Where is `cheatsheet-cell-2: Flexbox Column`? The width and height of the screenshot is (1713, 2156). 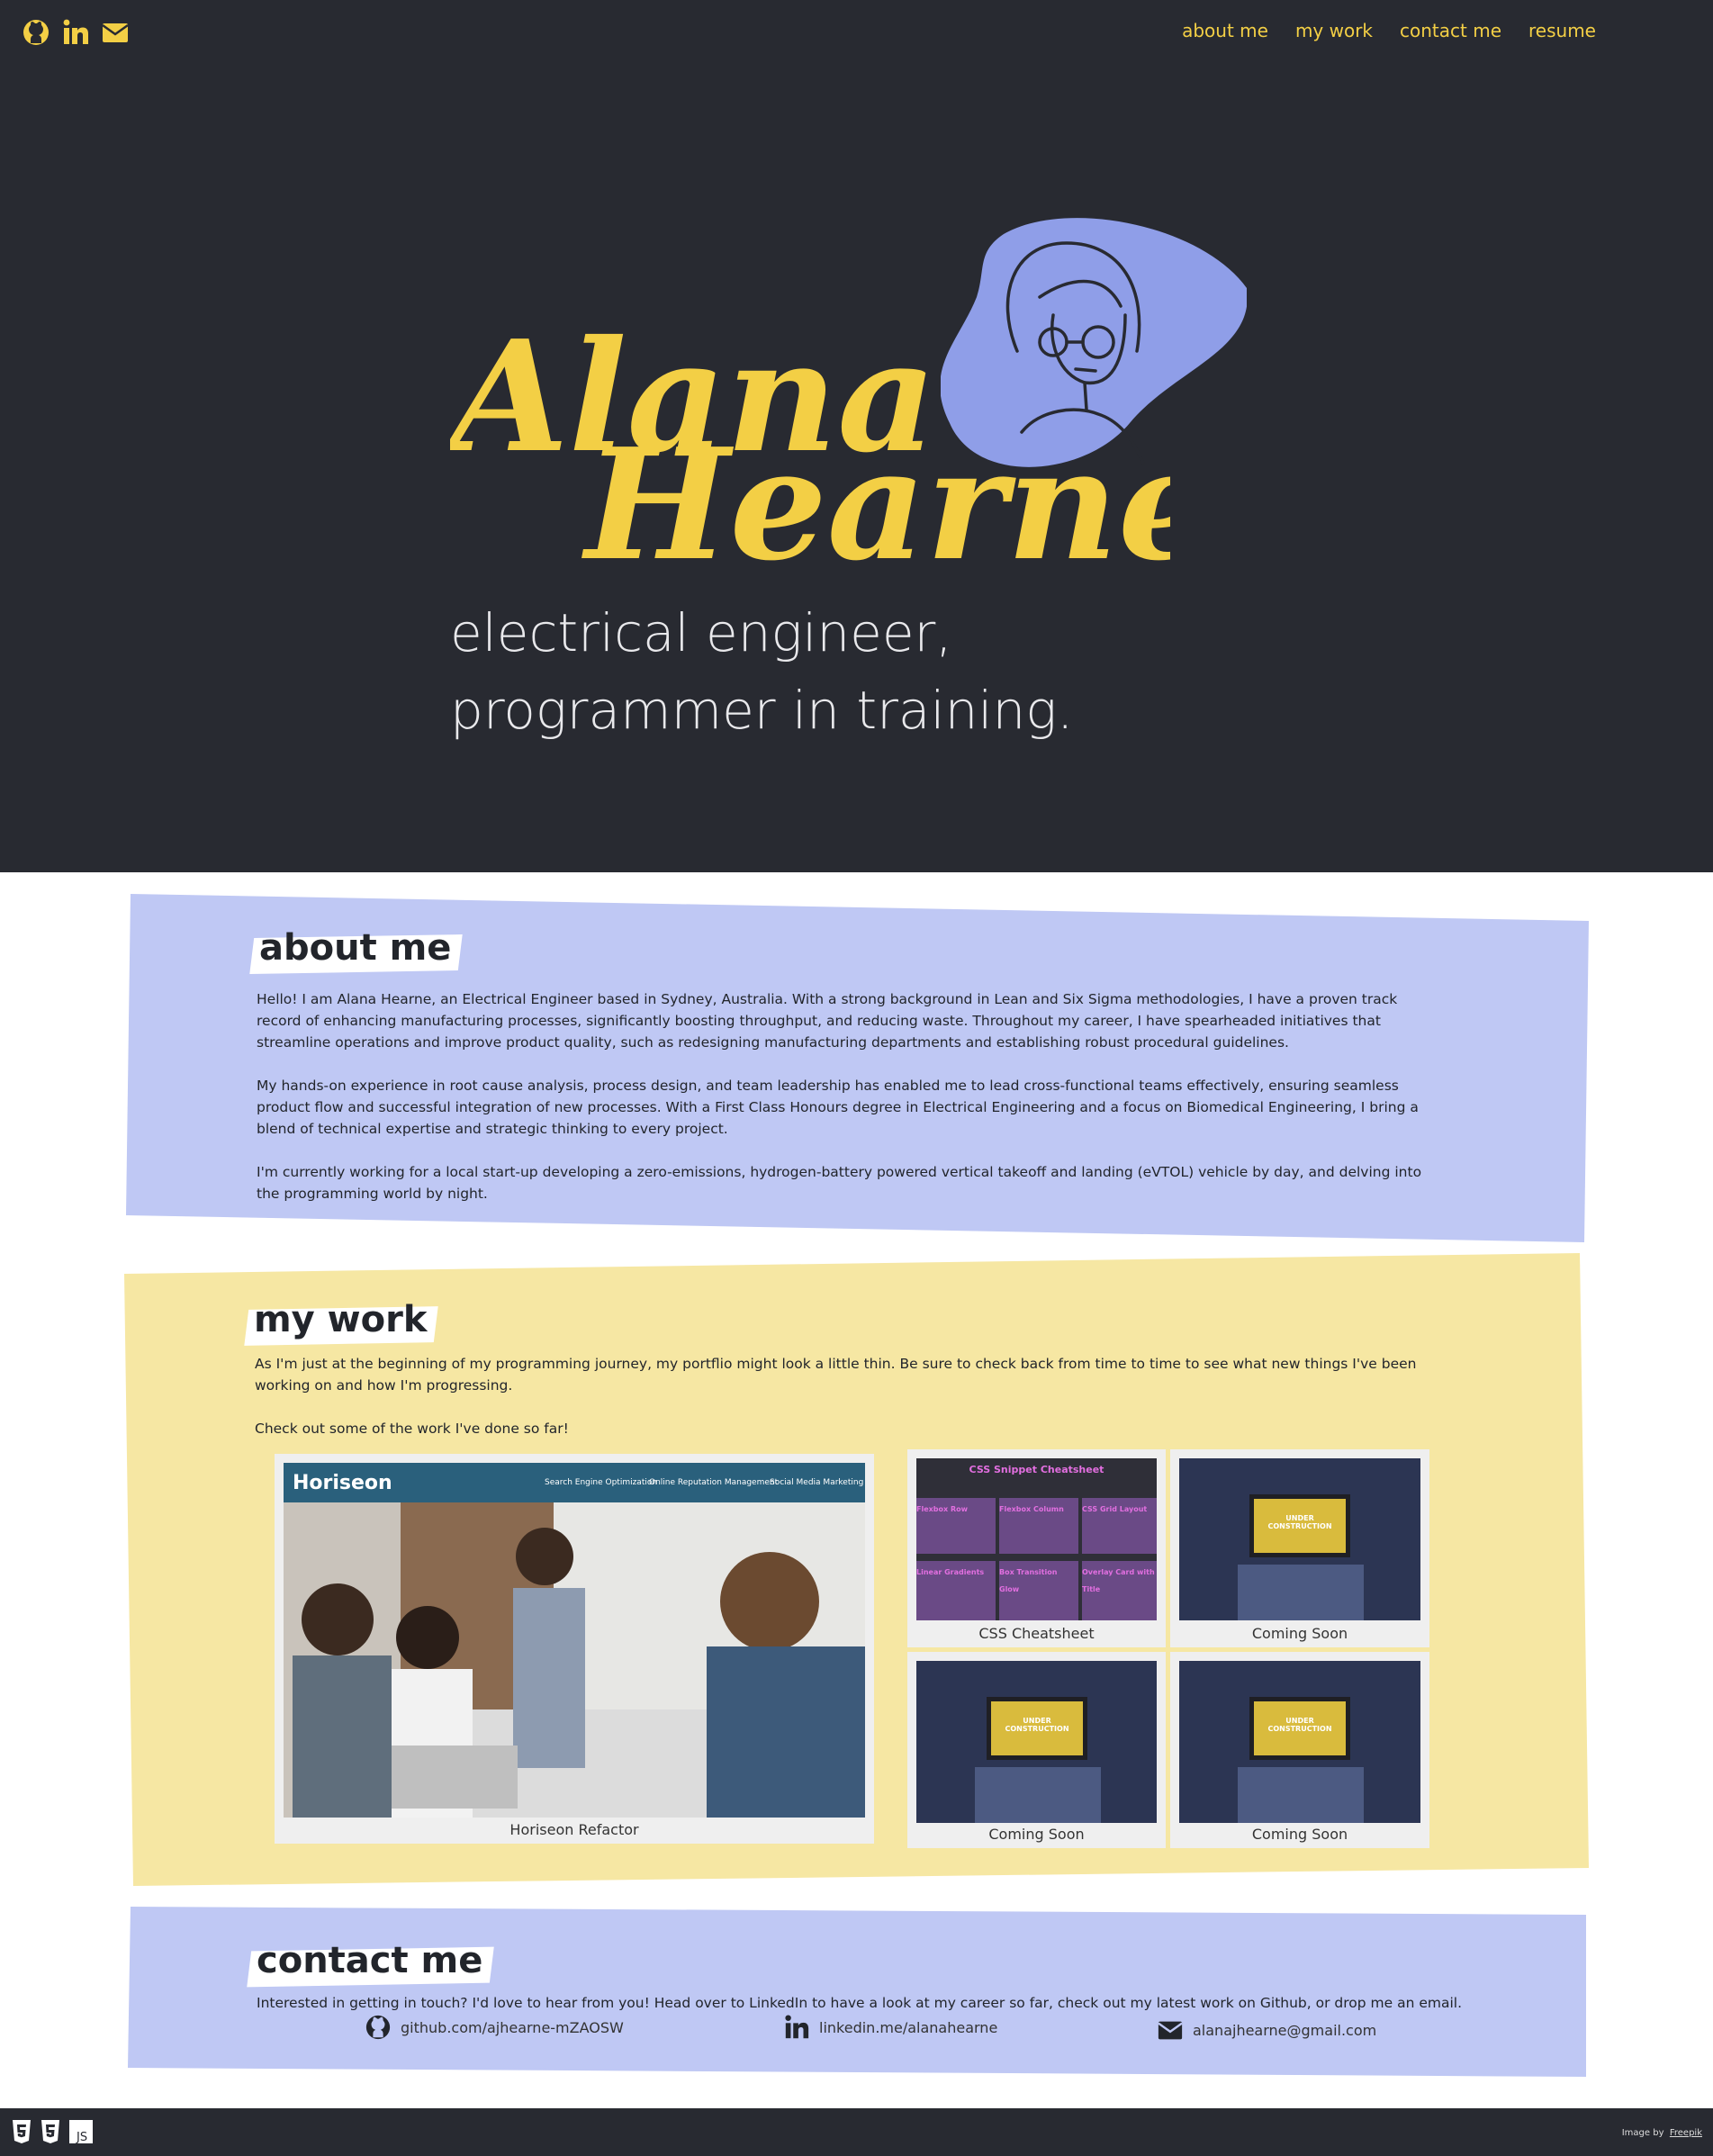
cheatsheet-cell-2: Flexbox Column is located at coordinates (1038, 1526).